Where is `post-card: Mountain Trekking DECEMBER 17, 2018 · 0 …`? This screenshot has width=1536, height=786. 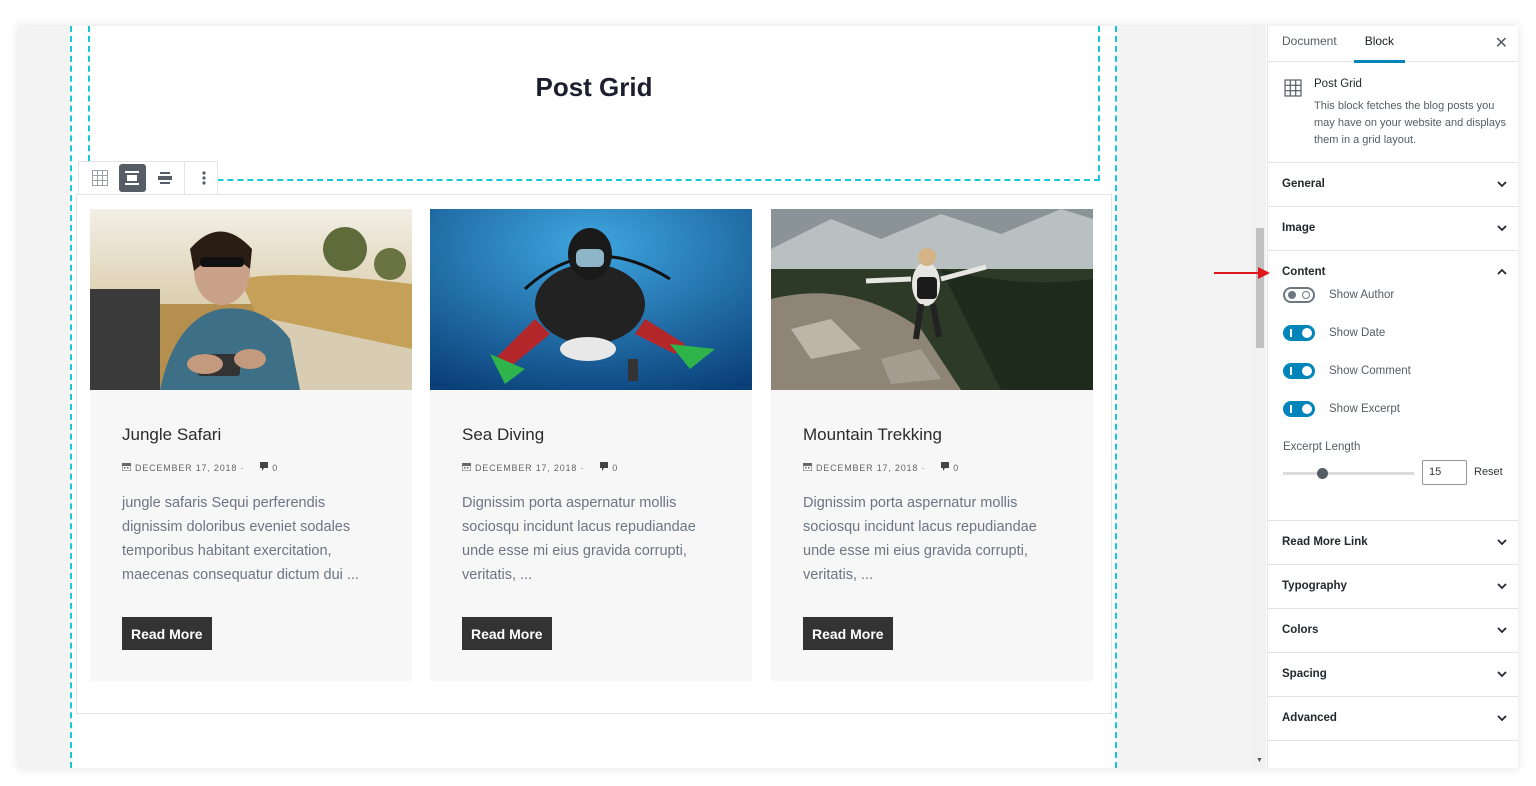 post-card: Mountain Trekking DECEMBER 17, 2018 · 0 … is located at coordinates (932, 445).